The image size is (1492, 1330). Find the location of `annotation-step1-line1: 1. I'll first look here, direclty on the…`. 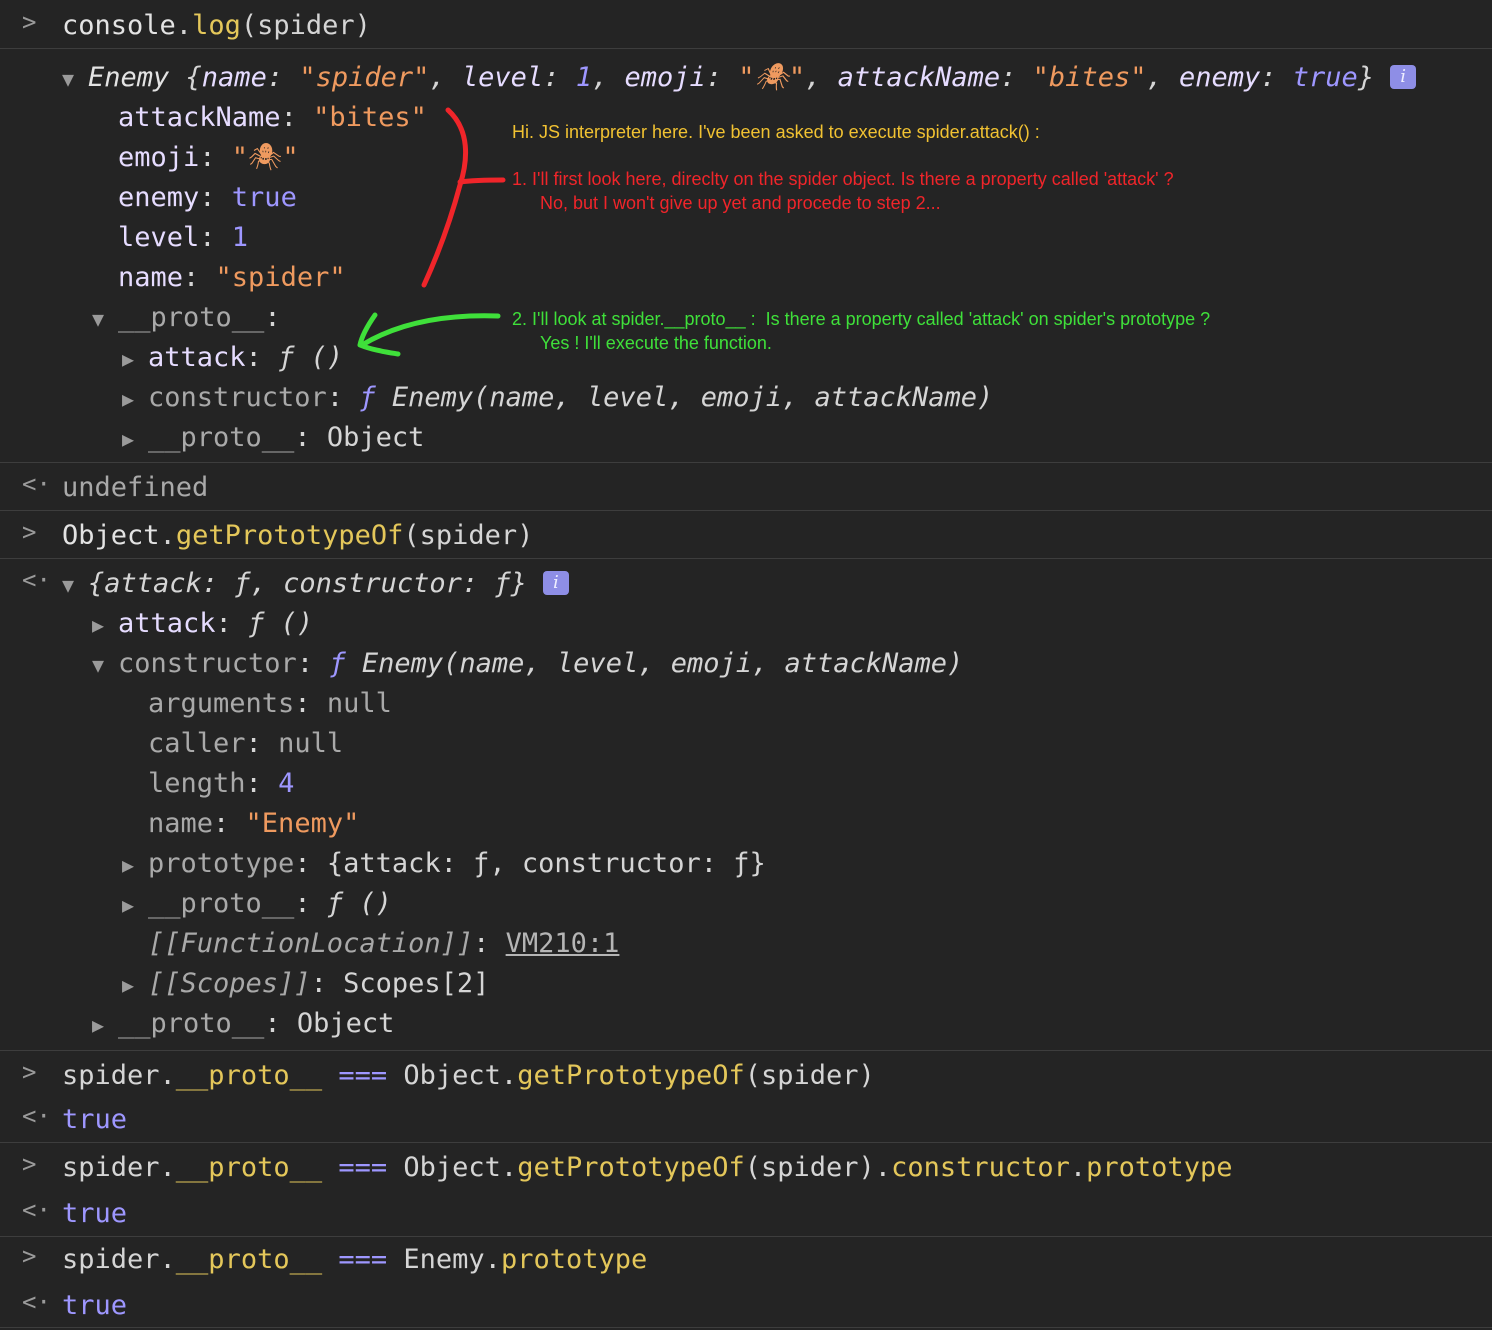

annotation-step1-line1: 1. I'll first look here, direclty on the… is located at coordinates (843, 179).